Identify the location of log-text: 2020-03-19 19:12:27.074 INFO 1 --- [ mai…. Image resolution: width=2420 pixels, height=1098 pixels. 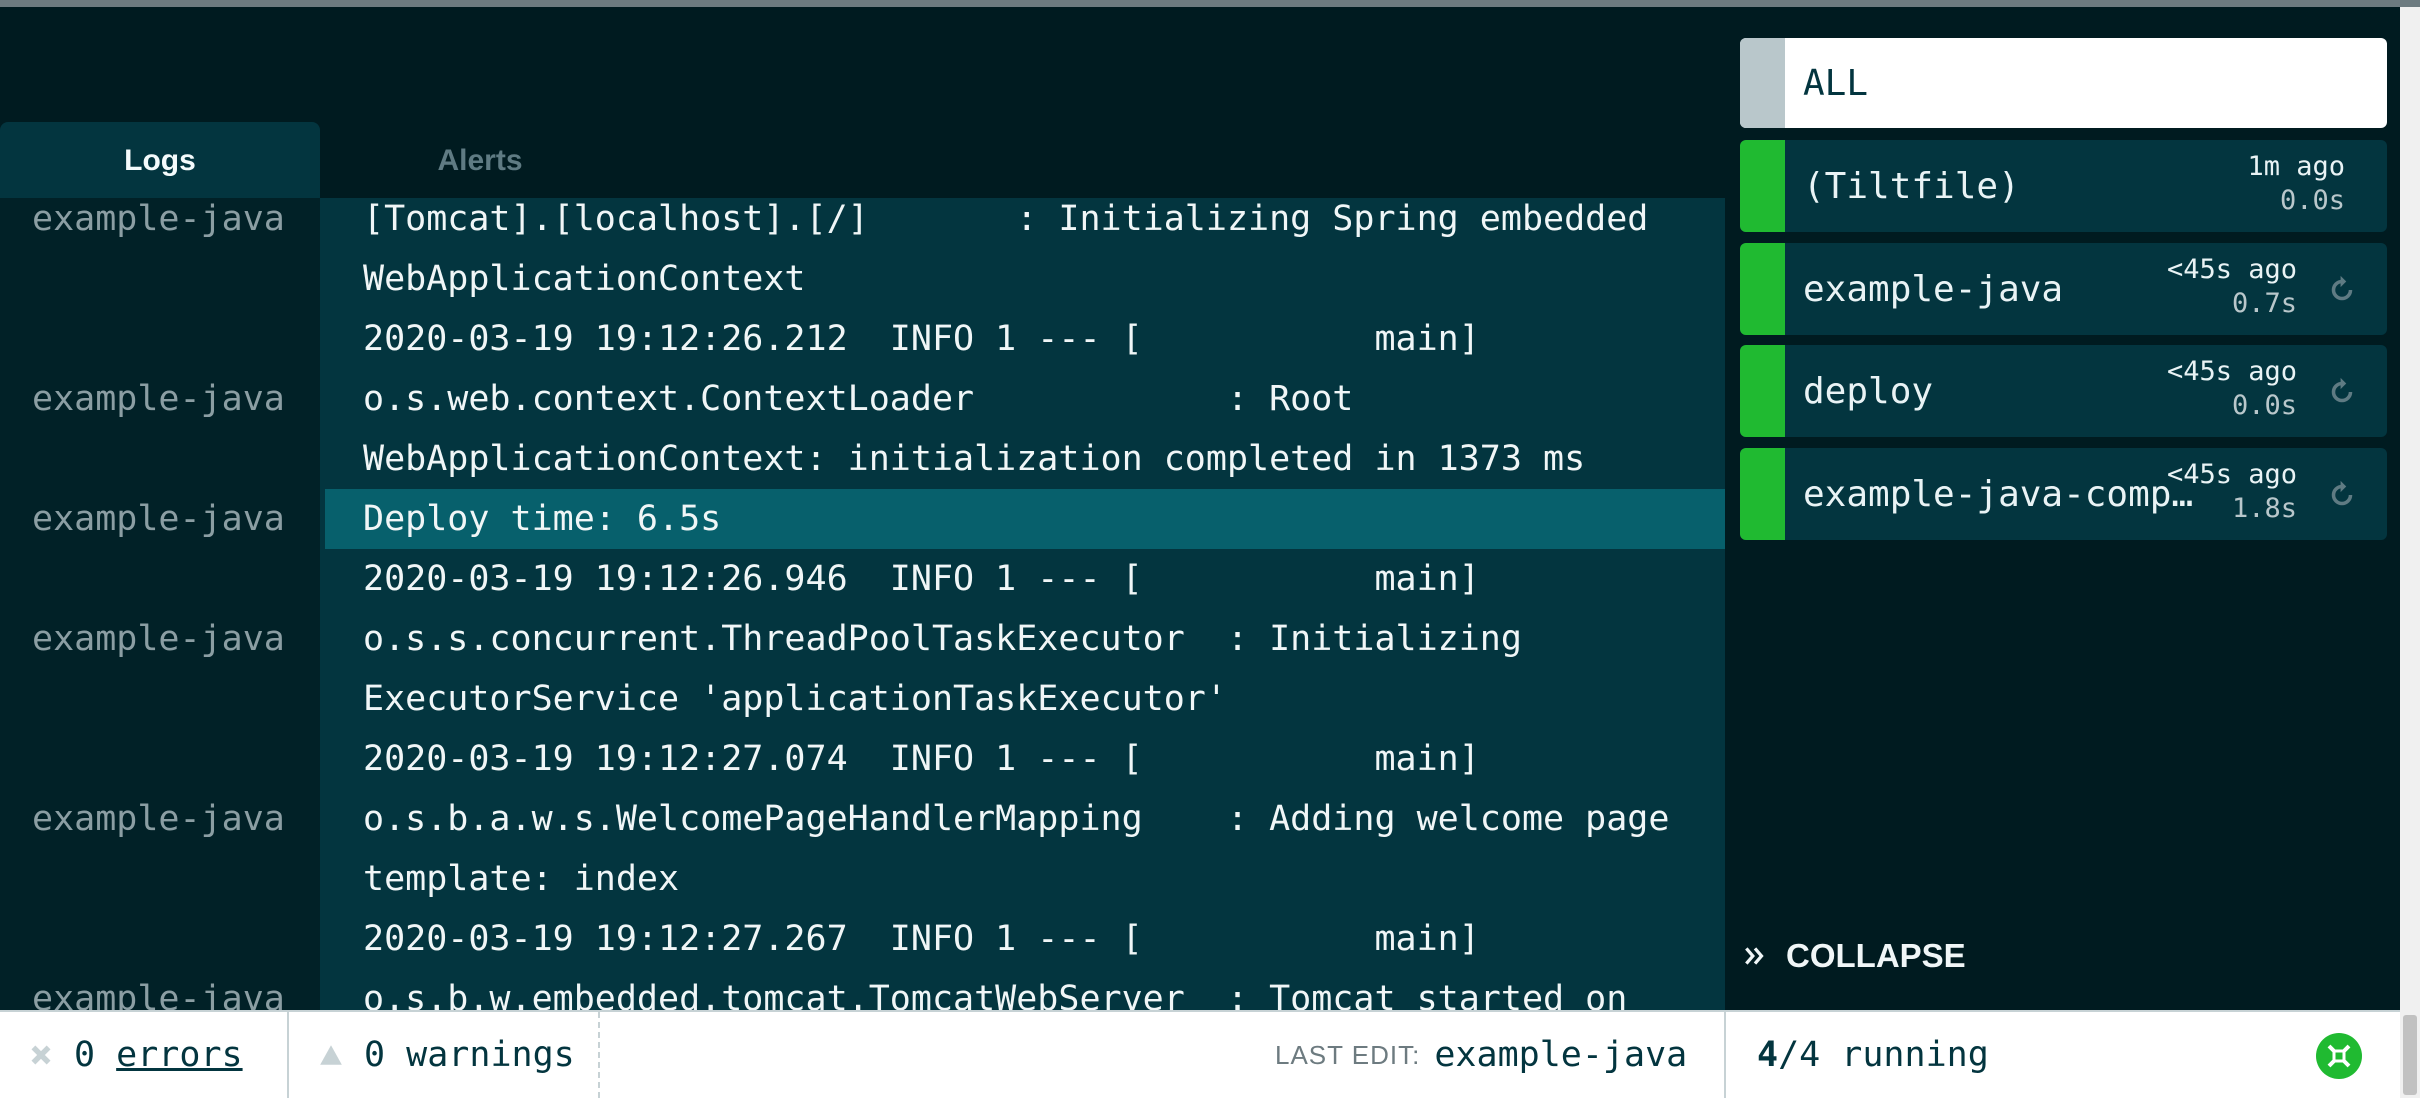
(921, 759).